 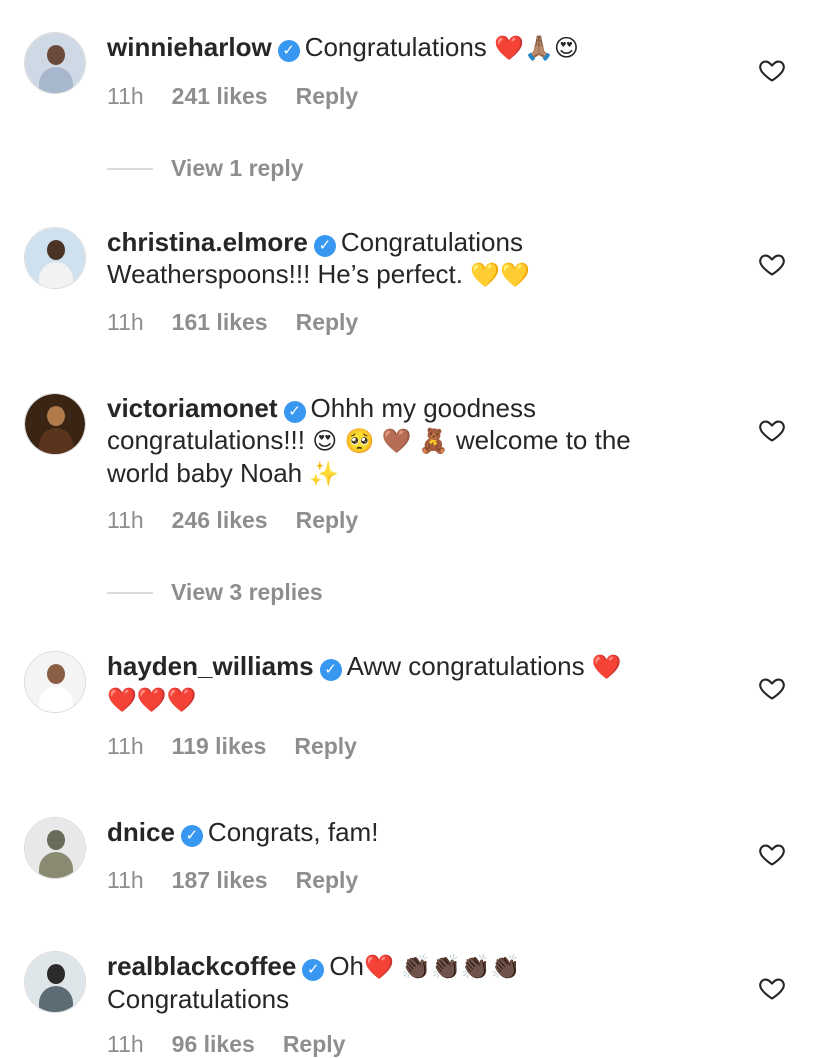 What do you see at coordinates (465, 666) in the screenshot?
I see `comment-body: Aww congratulations` at bounding box center [465, 666].